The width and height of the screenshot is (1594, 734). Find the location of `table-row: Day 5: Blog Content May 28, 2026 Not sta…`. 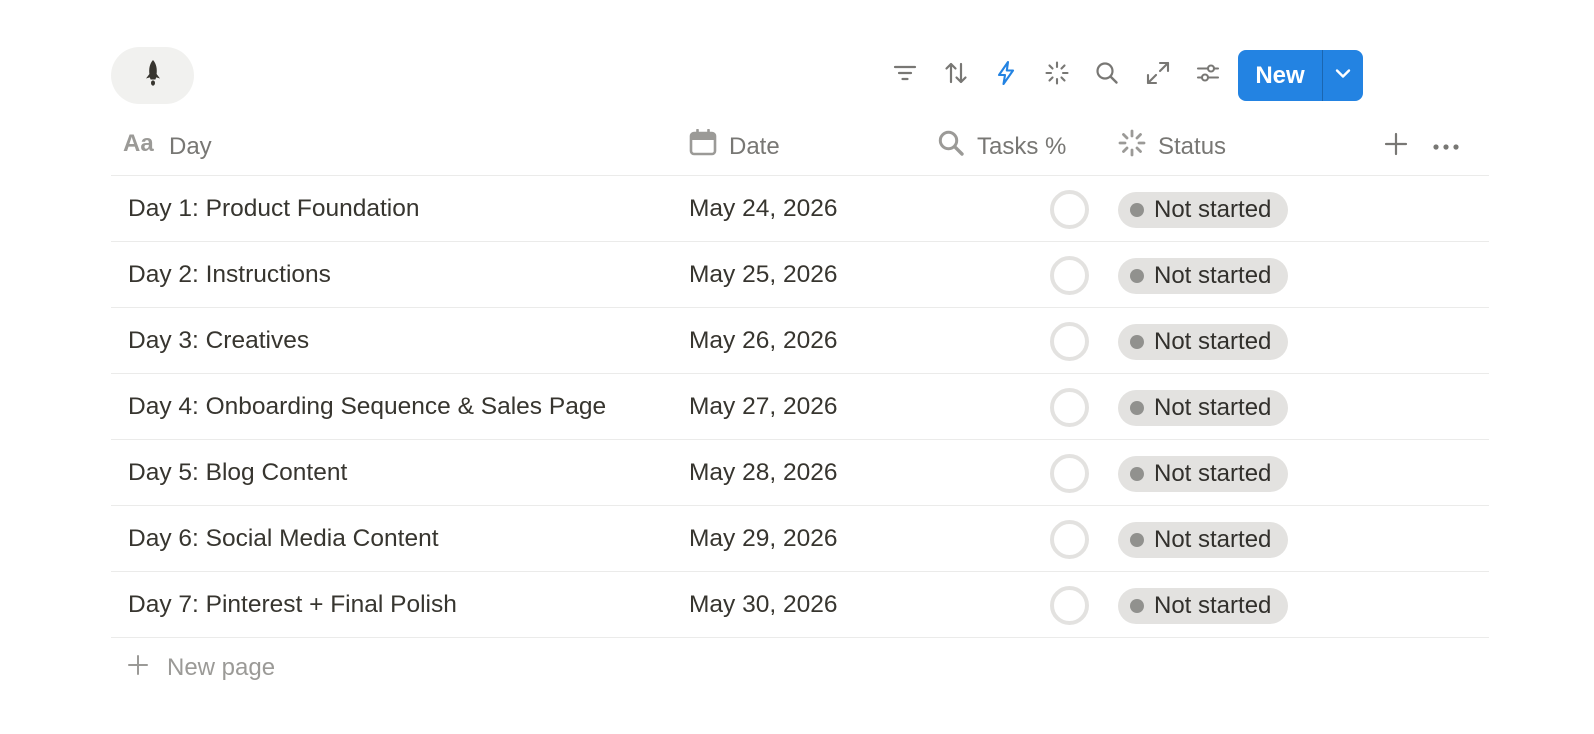

table-row: Day 5: Blog Content May 28, 2026 Not sta… is located at coordinates (800, 473).